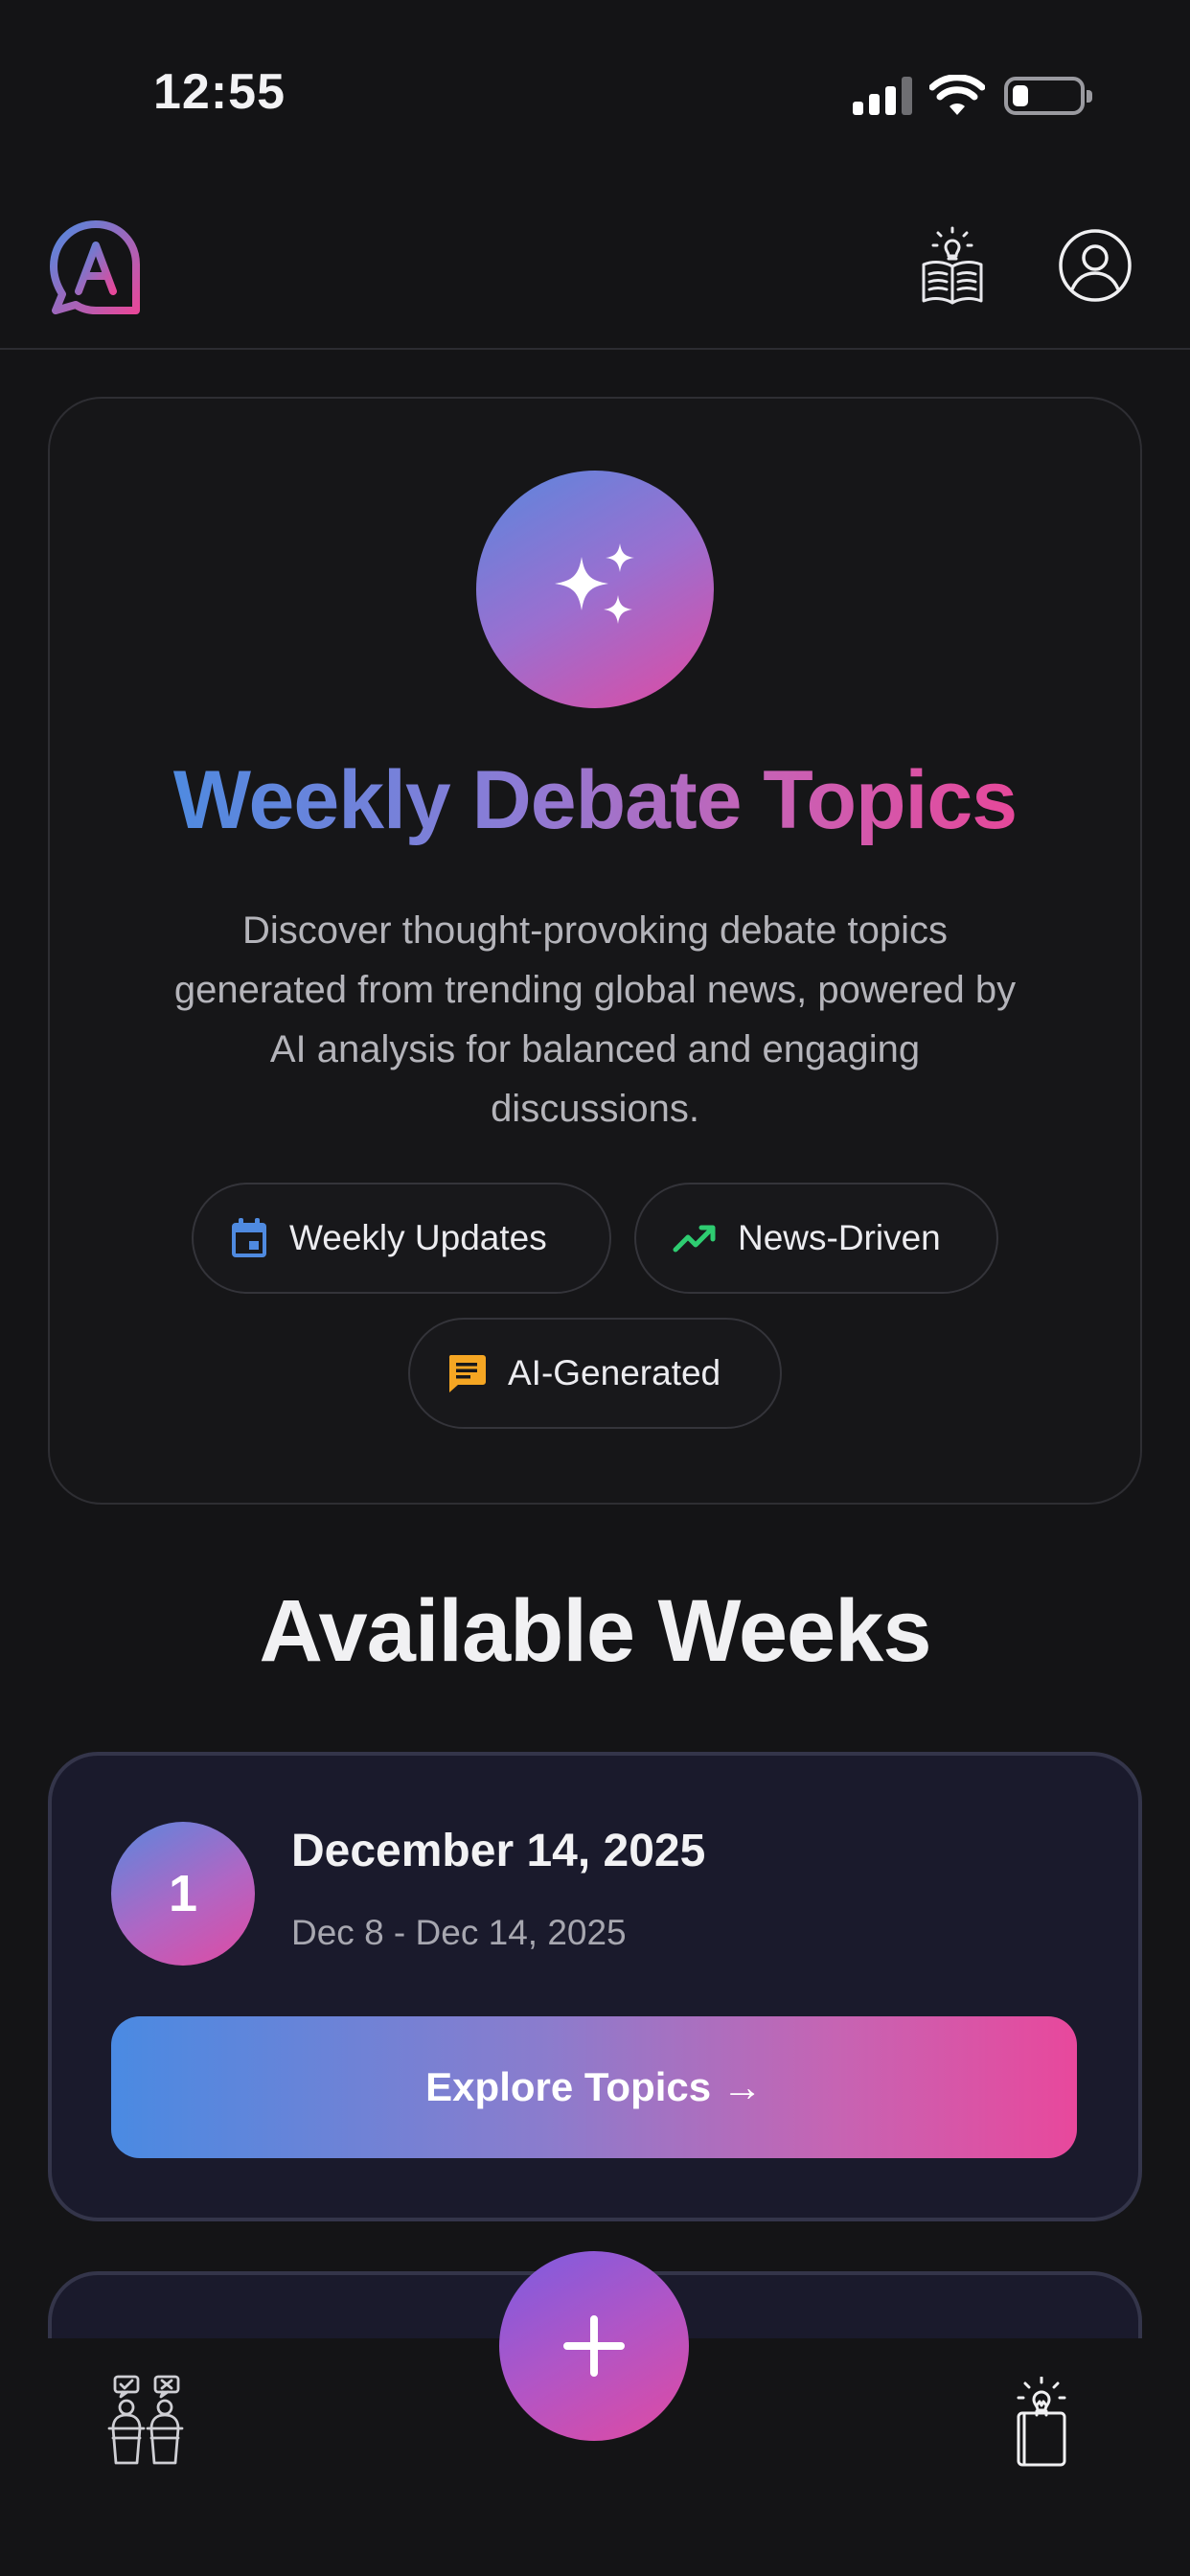  What do you see at coordinates (499, 1851) in the screenshot?
I see `week-title: December 14, 2025` at bounding box center [499, 1851].